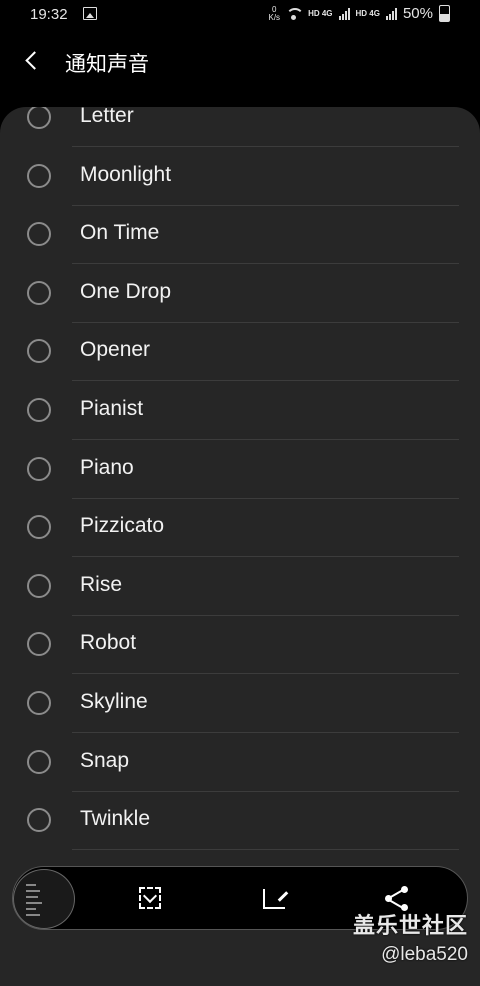 Image resolution: width=480 pixels, height=986 pixels. Describe the element at coordinates (115, 819) in the screenshot. I see `sound-option-label: Twinkle` at that location.